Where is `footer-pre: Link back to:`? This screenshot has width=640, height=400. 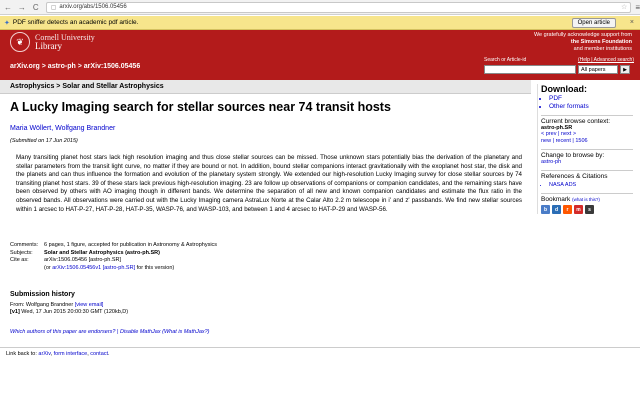
footer-pre: Link back to: is located at coordinates (22, 354).